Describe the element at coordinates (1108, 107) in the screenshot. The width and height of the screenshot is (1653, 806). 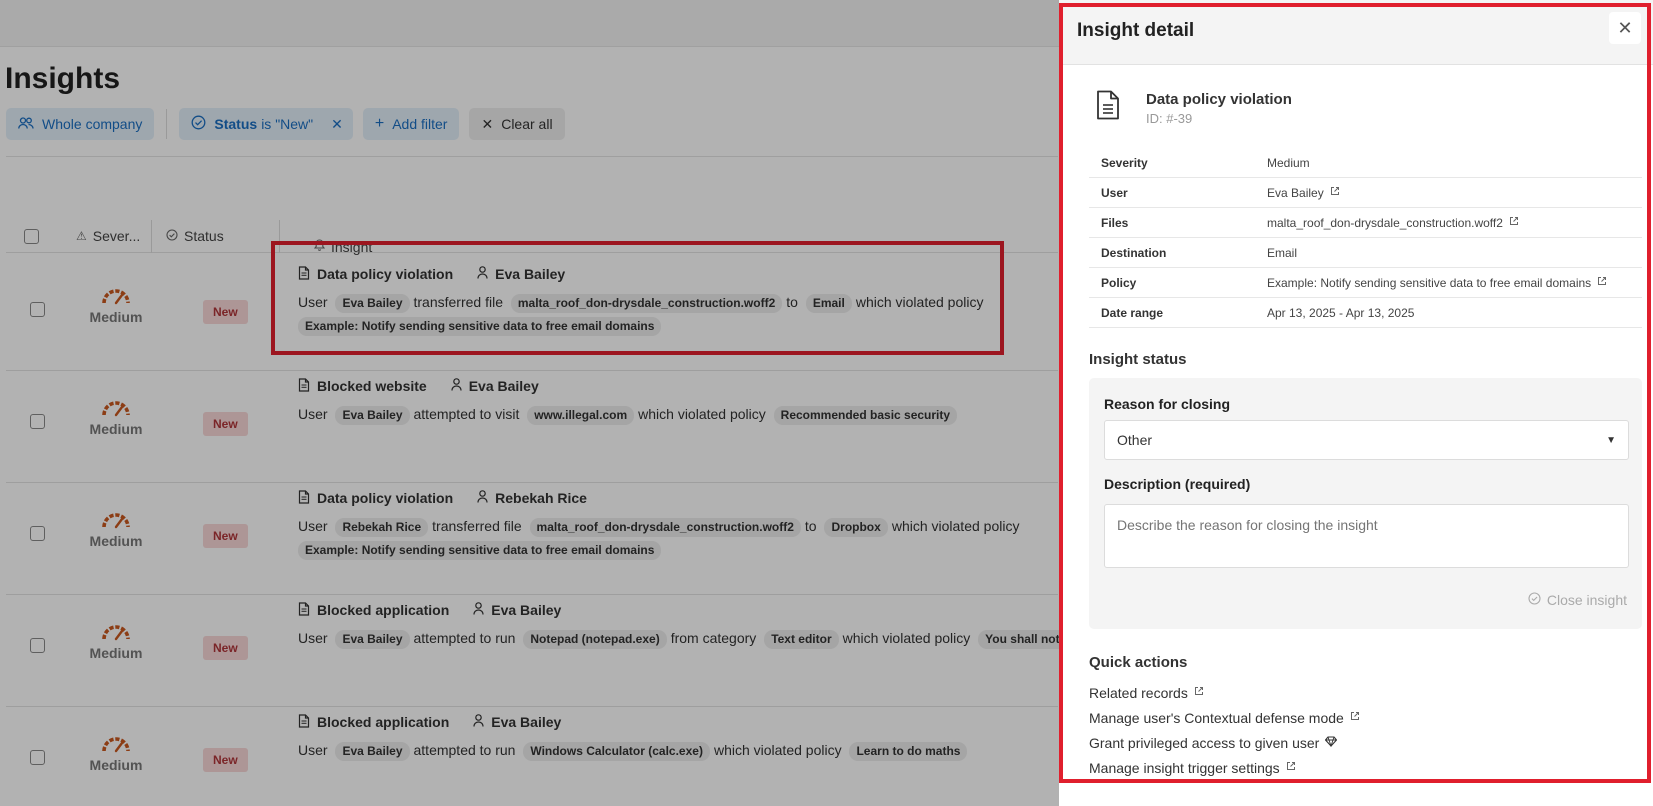
I see `document-icon` at that location.